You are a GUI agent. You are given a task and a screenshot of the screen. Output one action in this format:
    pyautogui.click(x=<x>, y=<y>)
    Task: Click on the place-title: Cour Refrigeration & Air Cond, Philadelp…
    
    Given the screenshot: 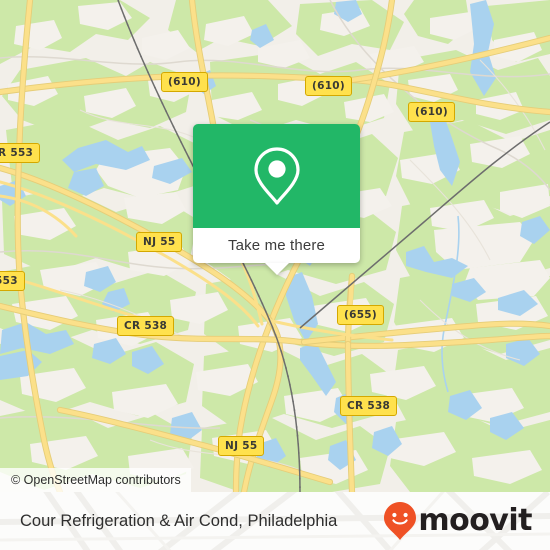 What is the action you would take?
    pyautogui.click(x=179, y=520)
    